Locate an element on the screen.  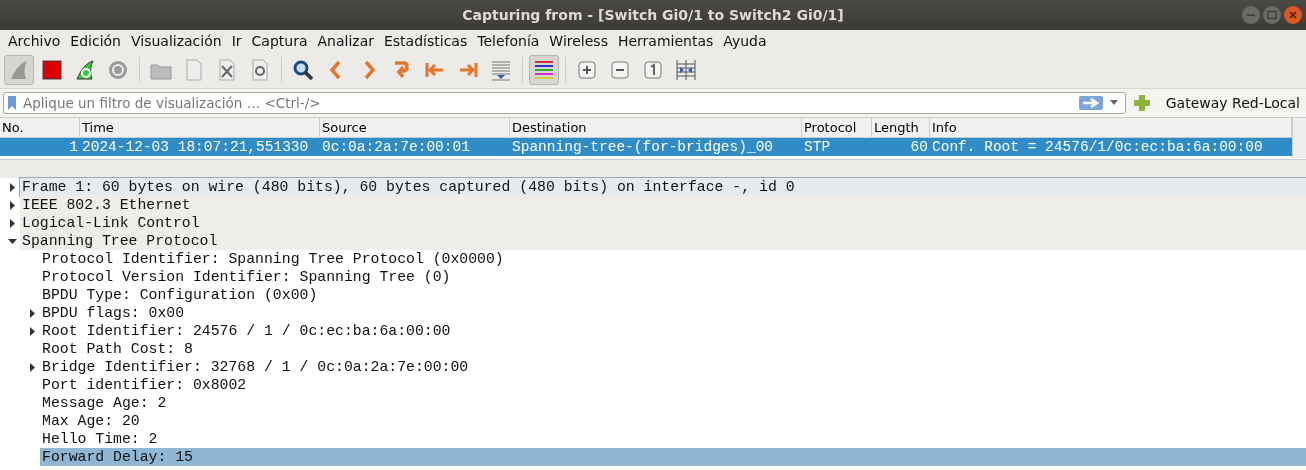
tree-item: Port identifier: 0x8002 is located at coordinates (144, 385).